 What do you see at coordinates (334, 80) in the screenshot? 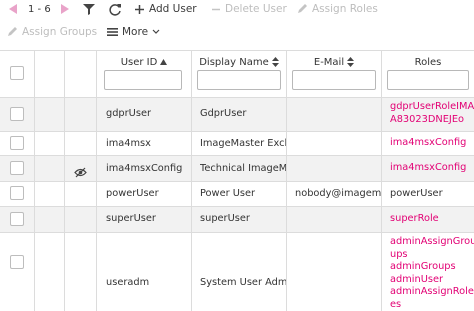
I see `email-filter-input` at bounding box center [334, 80].